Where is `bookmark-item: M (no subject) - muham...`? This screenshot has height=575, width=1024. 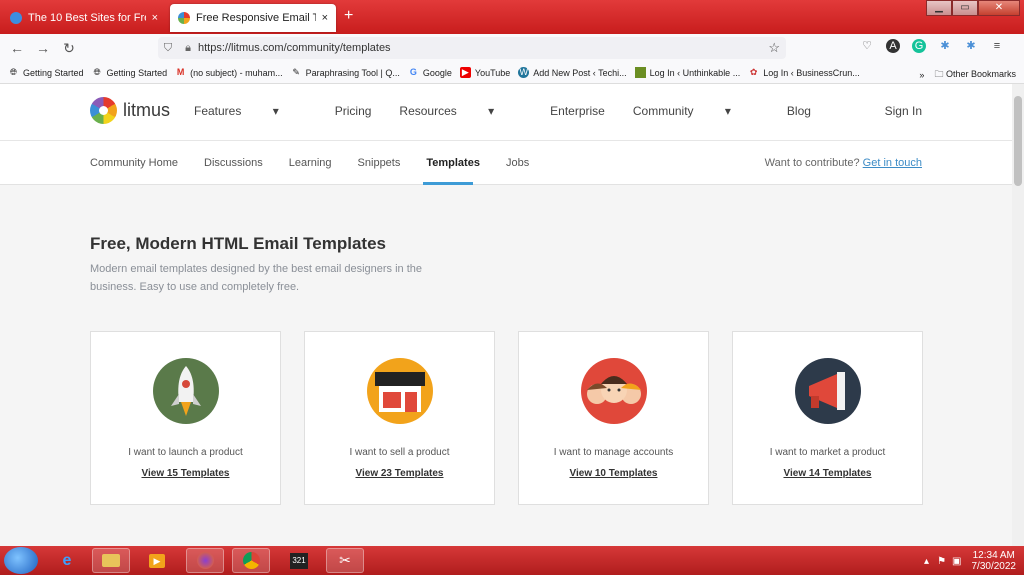 bookmark-item: M (no subject) - muham... is located at coordinates (229, 72).